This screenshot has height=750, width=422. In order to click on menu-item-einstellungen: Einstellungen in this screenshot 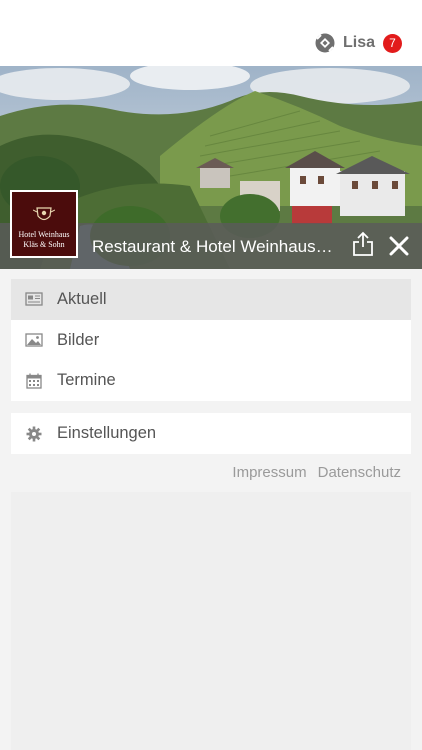, I will do `click(211, 433)`.